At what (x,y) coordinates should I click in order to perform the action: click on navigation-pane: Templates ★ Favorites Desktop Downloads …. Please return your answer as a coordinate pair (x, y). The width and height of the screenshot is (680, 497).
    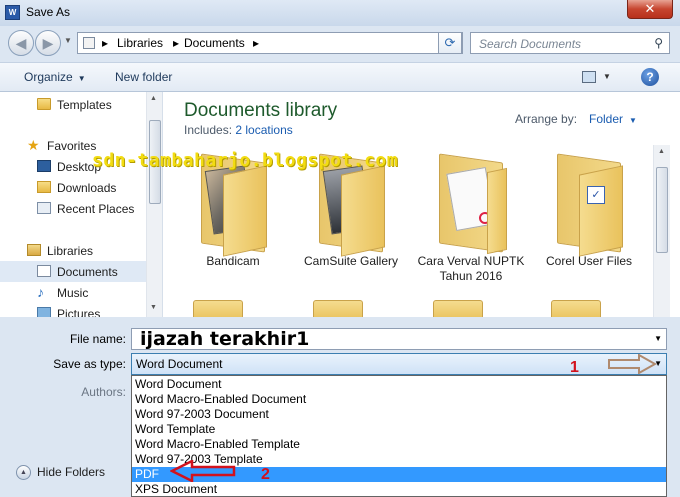
    Looking at the image, I should click on (81, 204).